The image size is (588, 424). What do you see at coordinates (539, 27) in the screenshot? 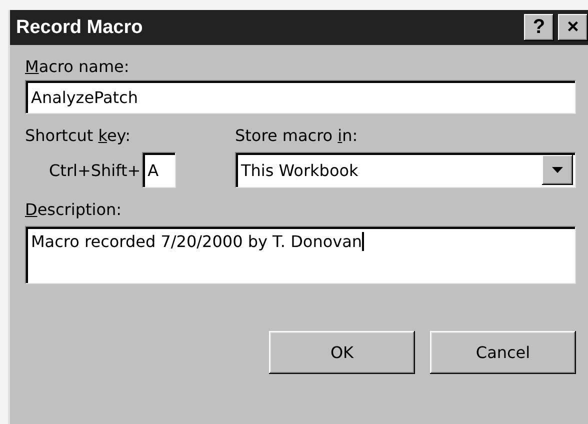
I see `help-button: ?` at bounding box center [539, 27].